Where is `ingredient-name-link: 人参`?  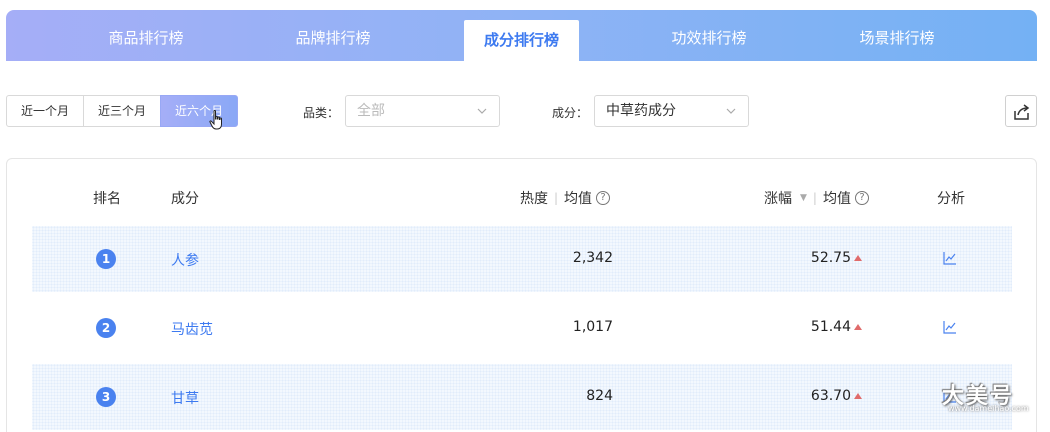 ingredient-name-link: 人参 is located at coordinates (185, 260).